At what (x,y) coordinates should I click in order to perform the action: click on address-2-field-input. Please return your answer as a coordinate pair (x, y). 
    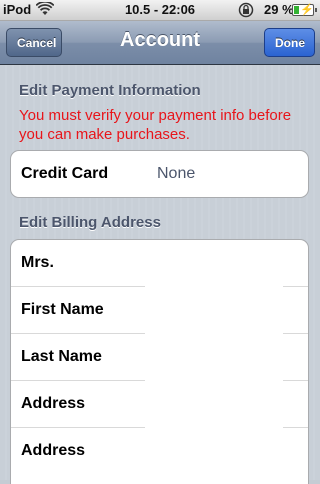
    Looking at the image, I should click on (214, 451).